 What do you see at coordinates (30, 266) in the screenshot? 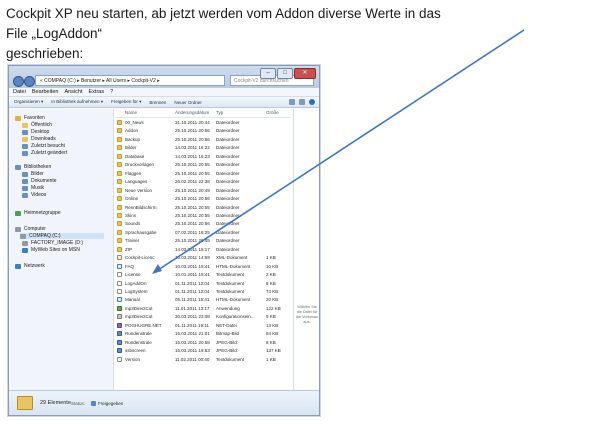
I see `nav-network: Netzwerk` at bounding box center [30, 266].